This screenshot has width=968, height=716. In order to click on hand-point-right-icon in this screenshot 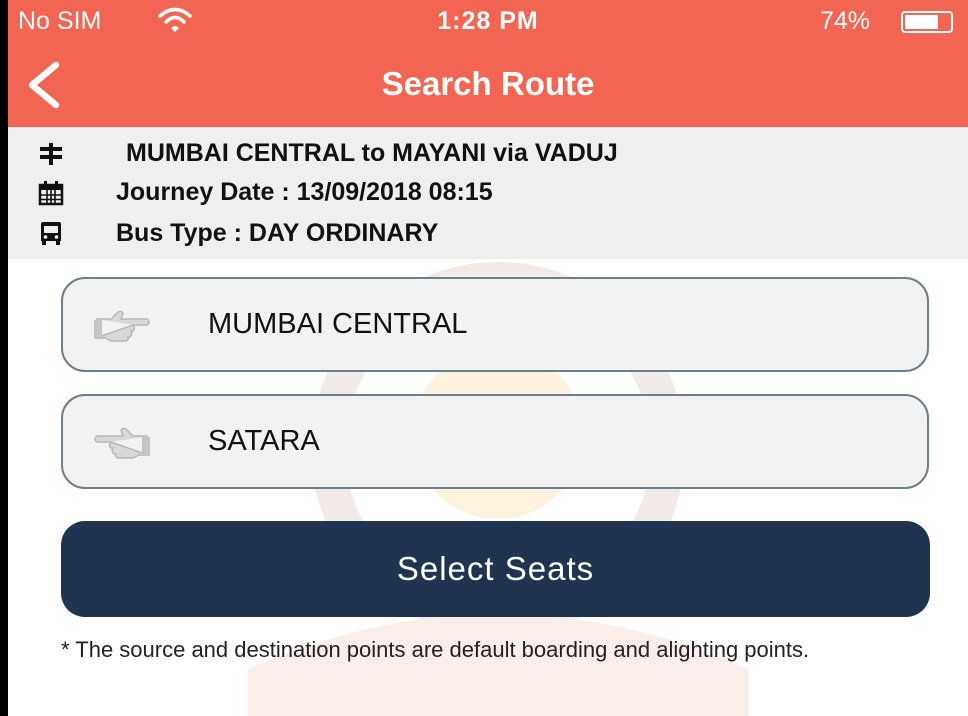, I will do `click(122, 326)`.